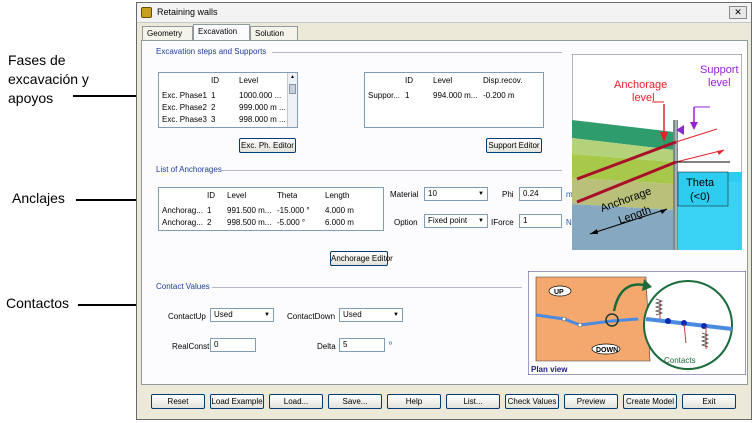 This screenshot has height=423, width=754. What do you see at coordinates (292, 89) in the screenshot?
I see `scroll-thumb` at bounding box center [292, 89].